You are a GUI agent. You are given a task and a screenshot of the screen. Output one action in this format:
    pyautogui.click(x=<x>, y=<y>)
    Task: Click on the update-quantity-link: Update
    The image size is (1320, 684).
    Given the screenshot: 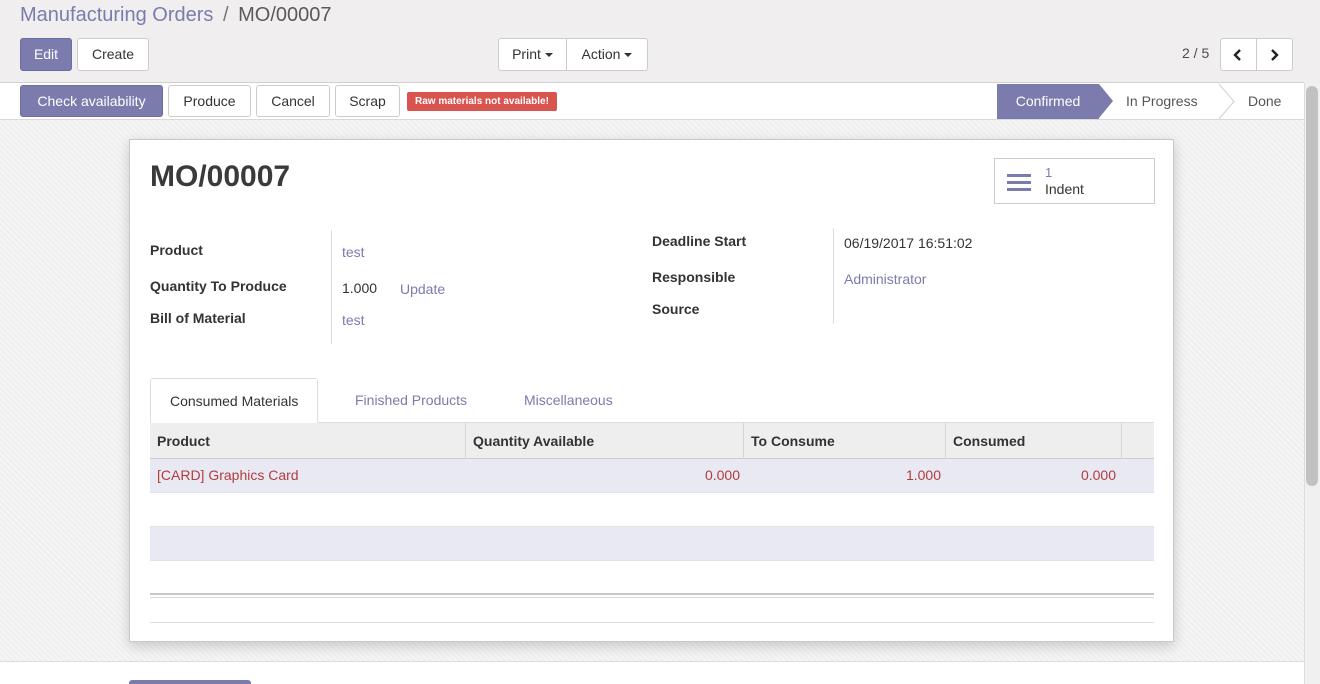 What is the action you would take?
    pyautogui.click(x=422, y=289)
    